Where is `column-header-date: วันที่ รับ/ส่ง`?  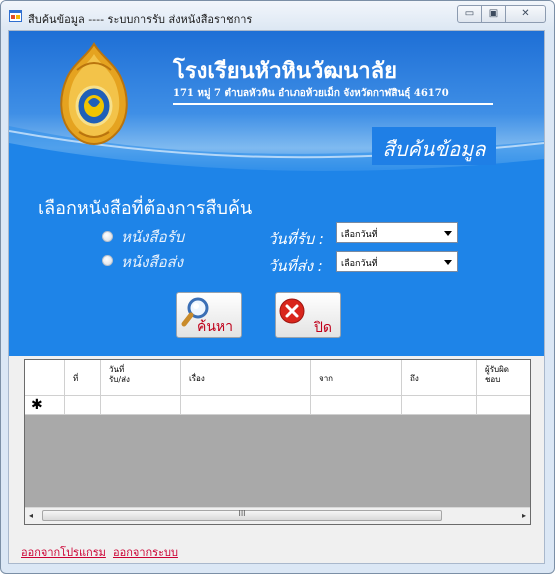 column-header-date: วันที่ รับ/ส่ง is located at coordinates (141, 377).